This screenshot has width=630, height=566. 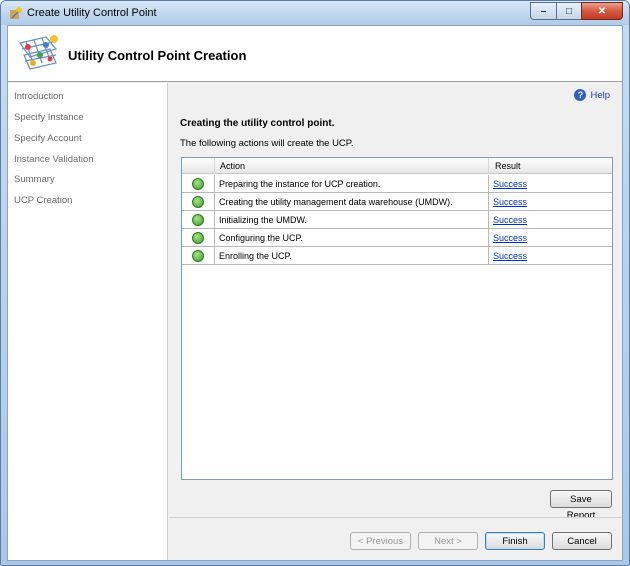 What do you see at coordinates (580, 95) in the screenshot?
I see `help-icon: ?` at bounding box center [580, 95].